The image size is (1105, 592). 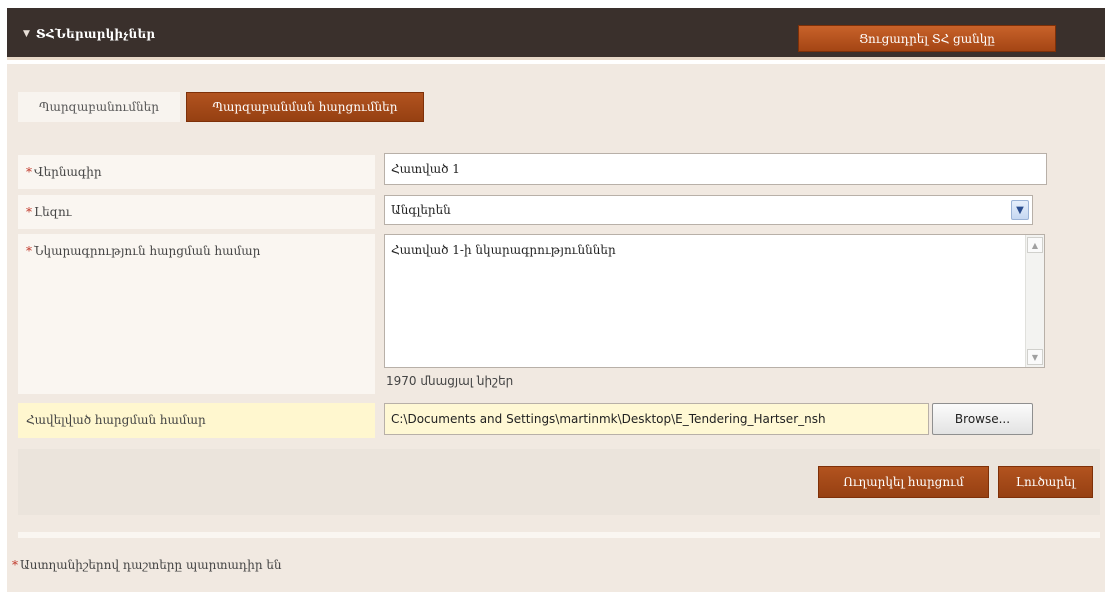 What do you see at coordinates (151, 565) in the screenshot?
I see `required-fields-note-text: Աստղանիշերով դաշտերը պարտադիր են` at bounding box center [151, 565].